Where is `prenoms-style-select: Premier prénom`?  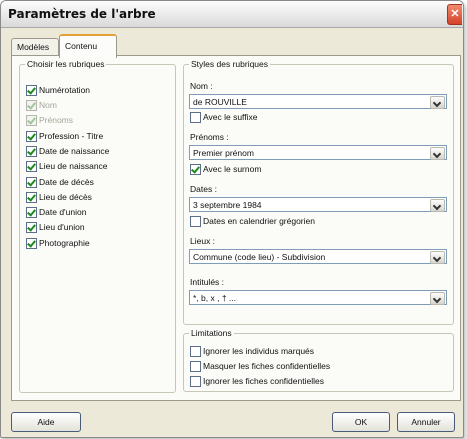
prenoms-style-select: Premier prénom is located at coordinates (318, 152).